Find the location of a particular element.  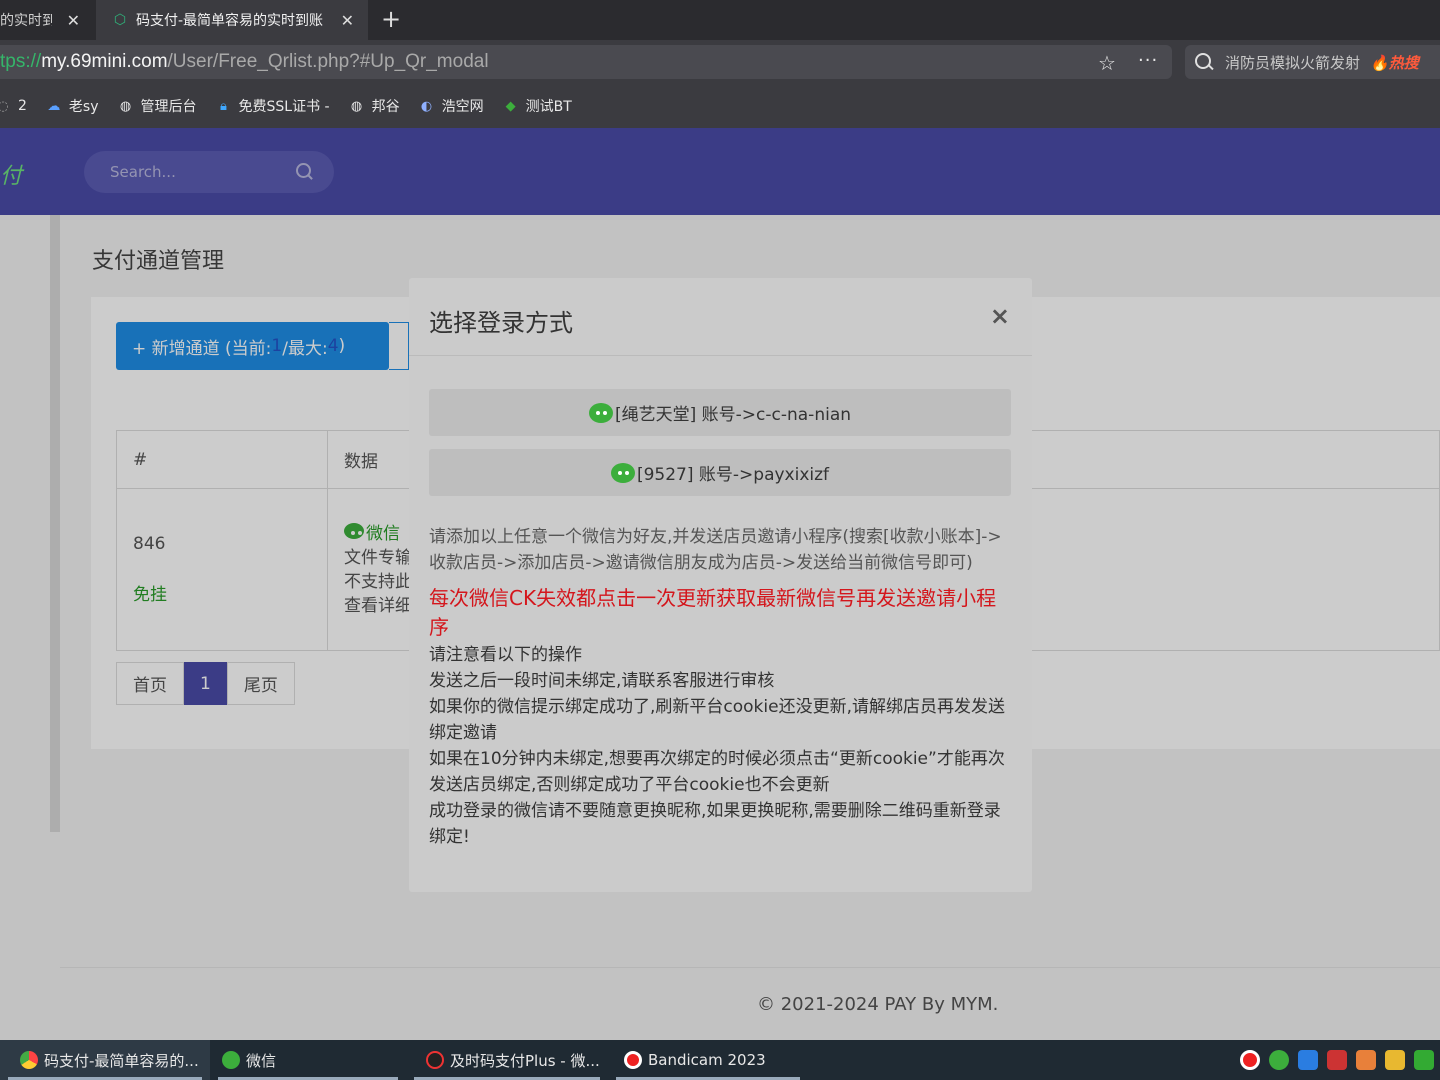

hot-badge: 🔥热搜 is located at coordinates (1394, 62).